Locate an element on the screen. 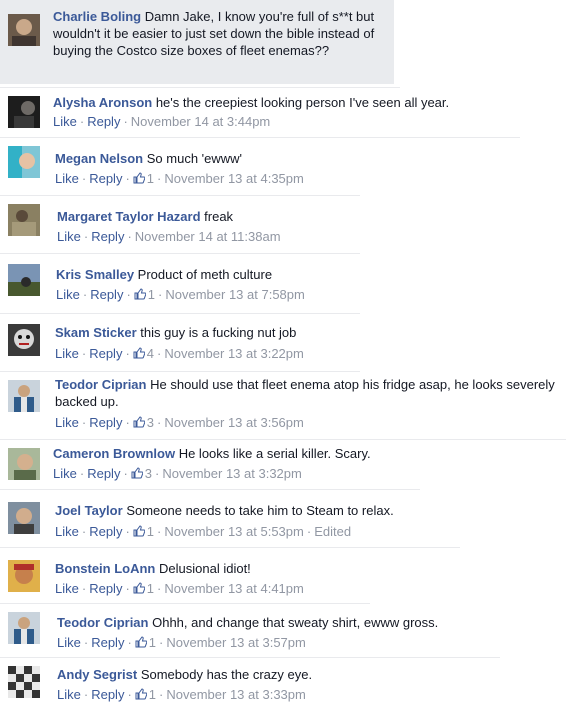 The height and width of the screenshot is (714, 568). comment-timestamp: November 13 at 7:58pm is located at coordinates (234, 294).